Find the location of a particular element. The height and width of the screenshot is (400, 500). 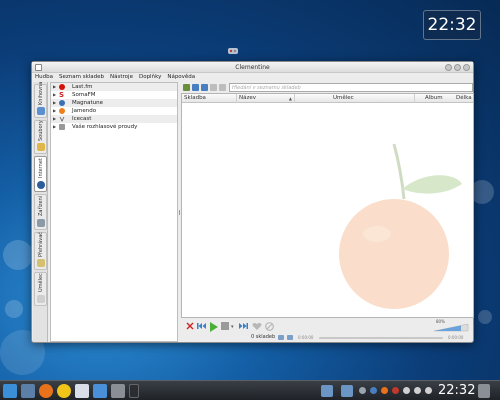

tray-clementine-icon is located at coordinates (384, 390).